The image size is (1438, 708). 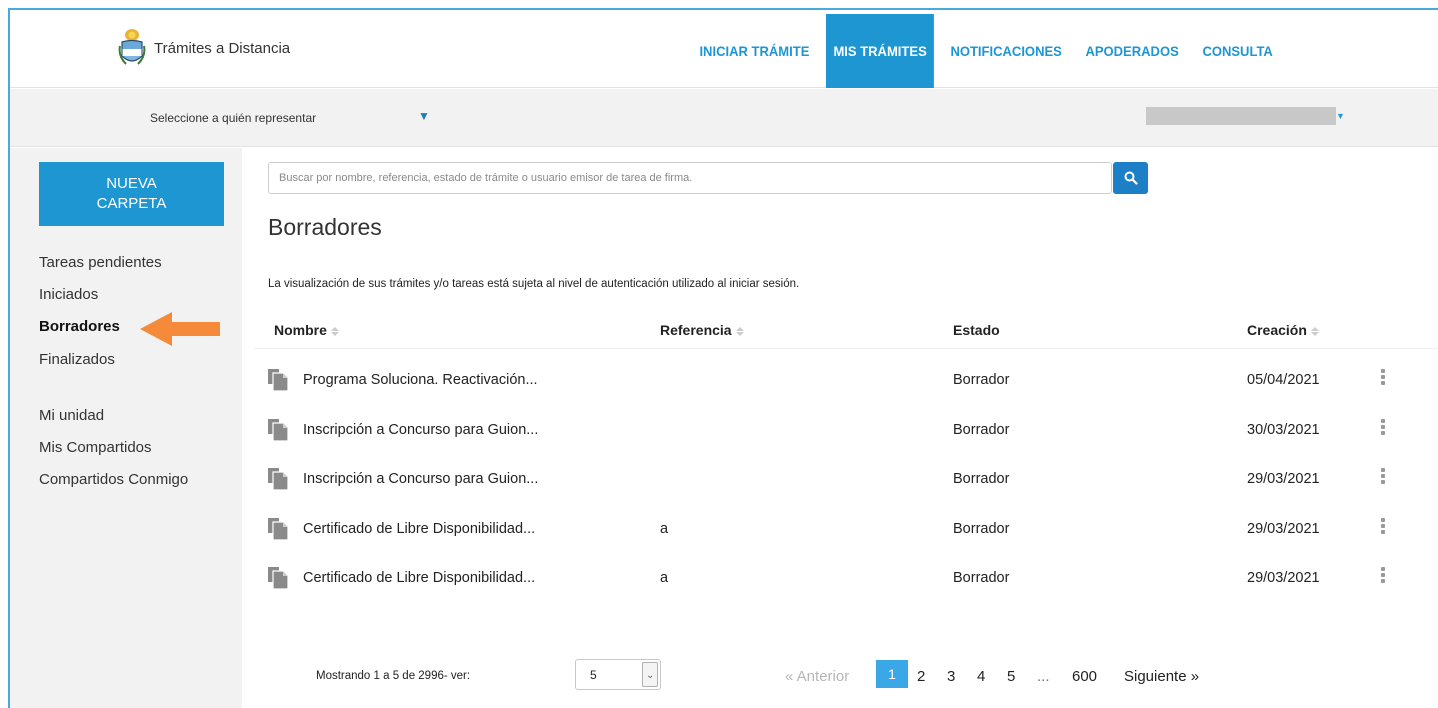 What do you see at coordinates (71, 415) in the screenshot?
I see `sidebar-item-mi-unidad: Mi unidad` at bounding box center [71, 415].